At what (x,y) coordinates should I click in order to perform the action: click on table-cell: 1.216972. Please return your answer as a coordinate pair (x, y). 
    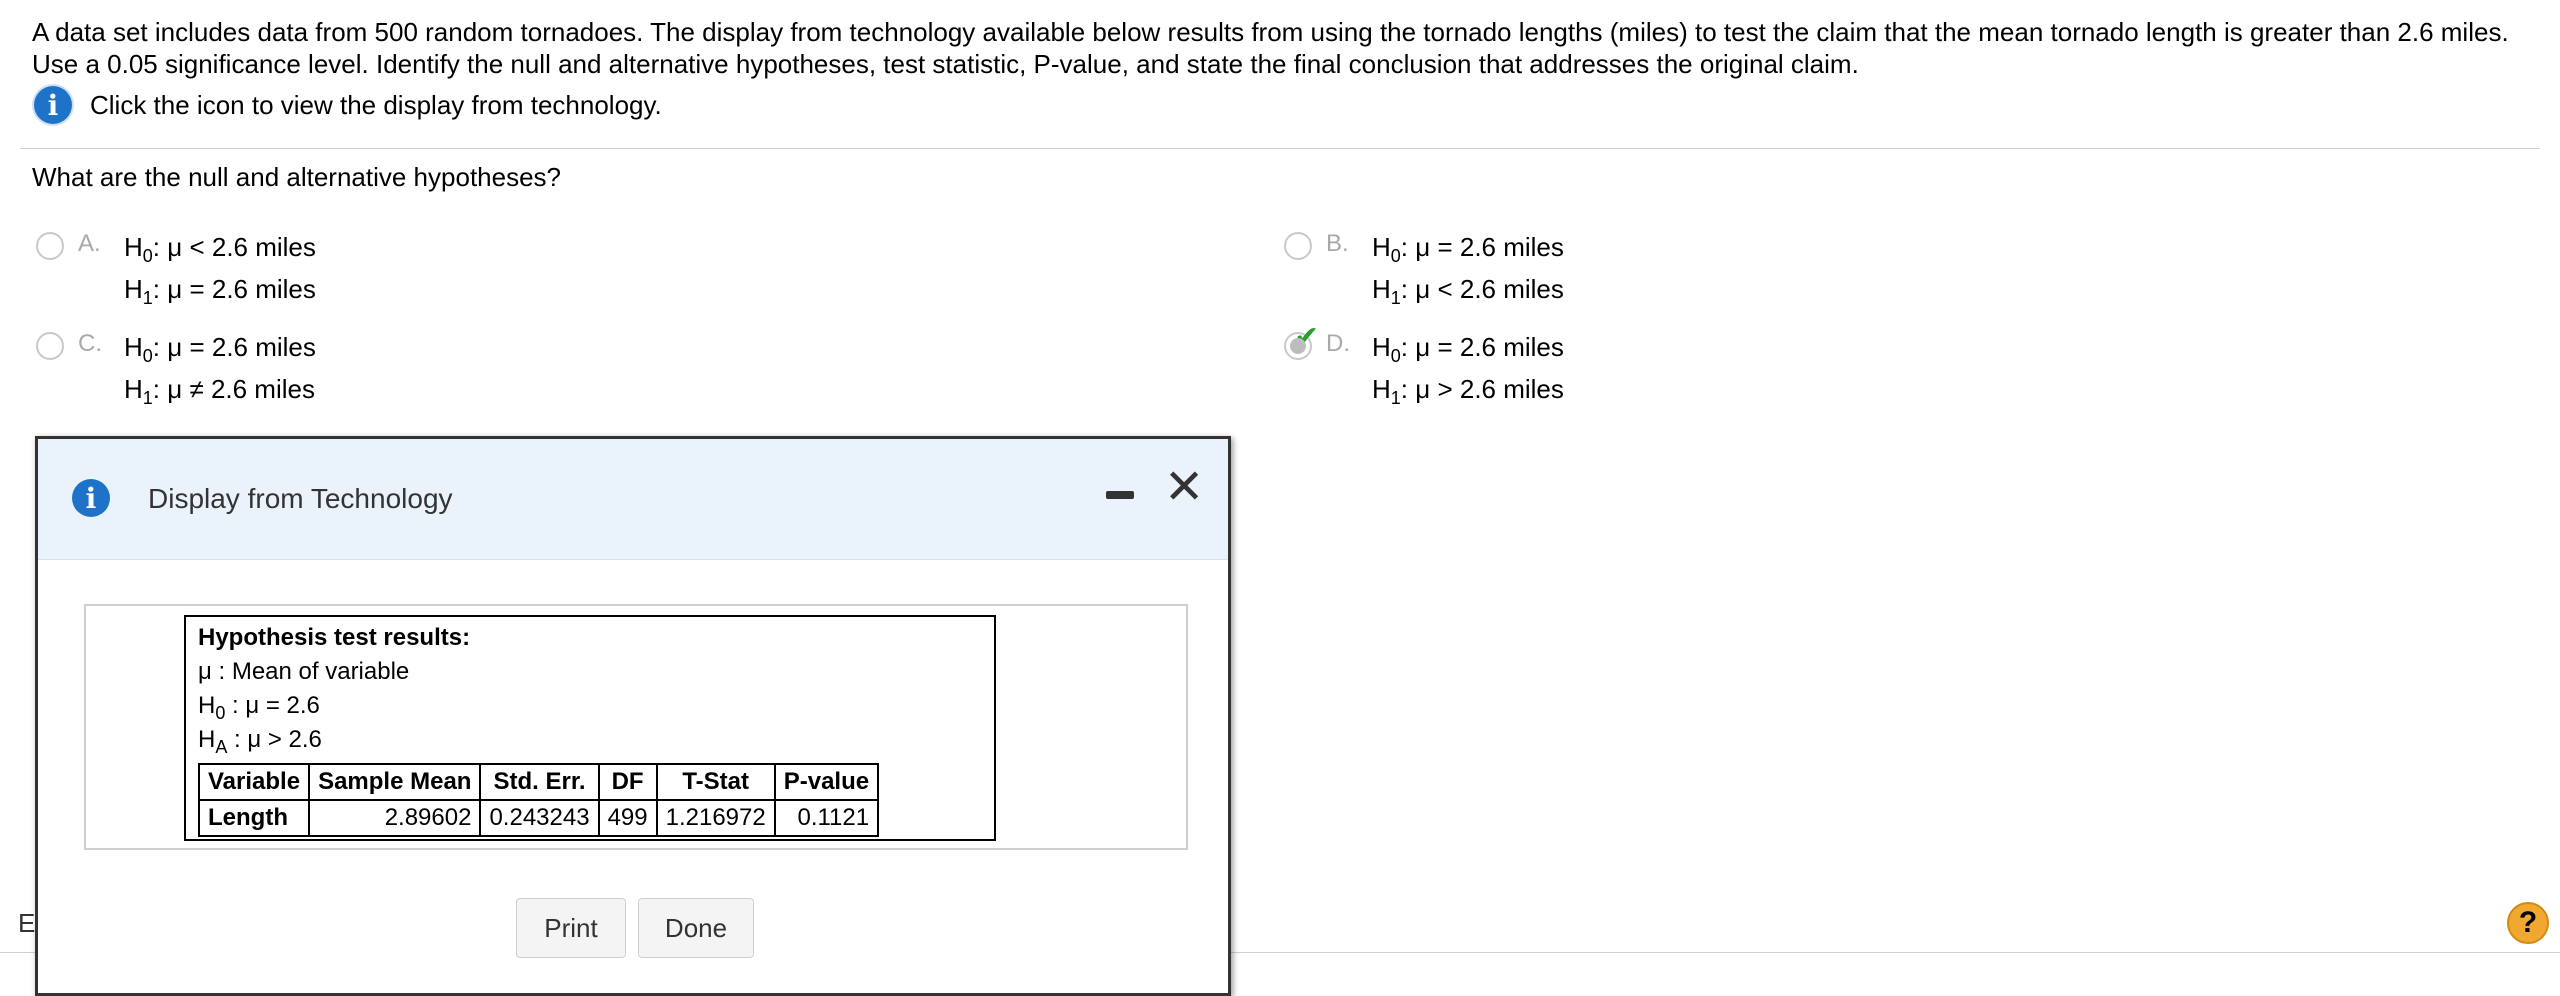
    Looking at the image, I should click on (715, 818).